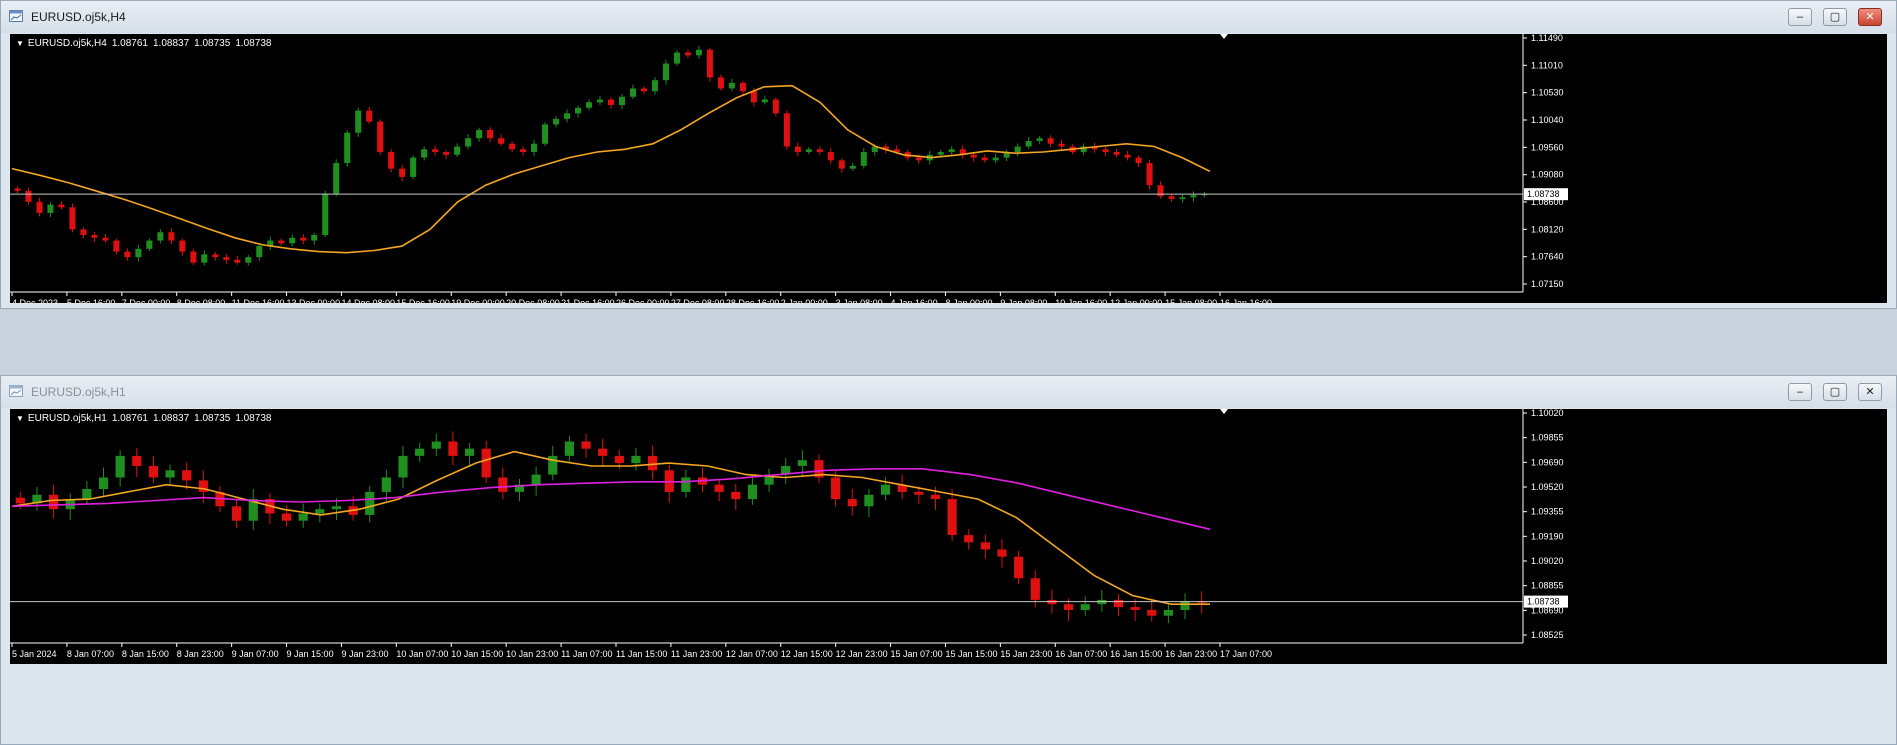 Image resolution: width=1897 pixels, height=745 pixels. I want to click on time-tick-label: 17 Jan 07:00, so click(1246, 654).